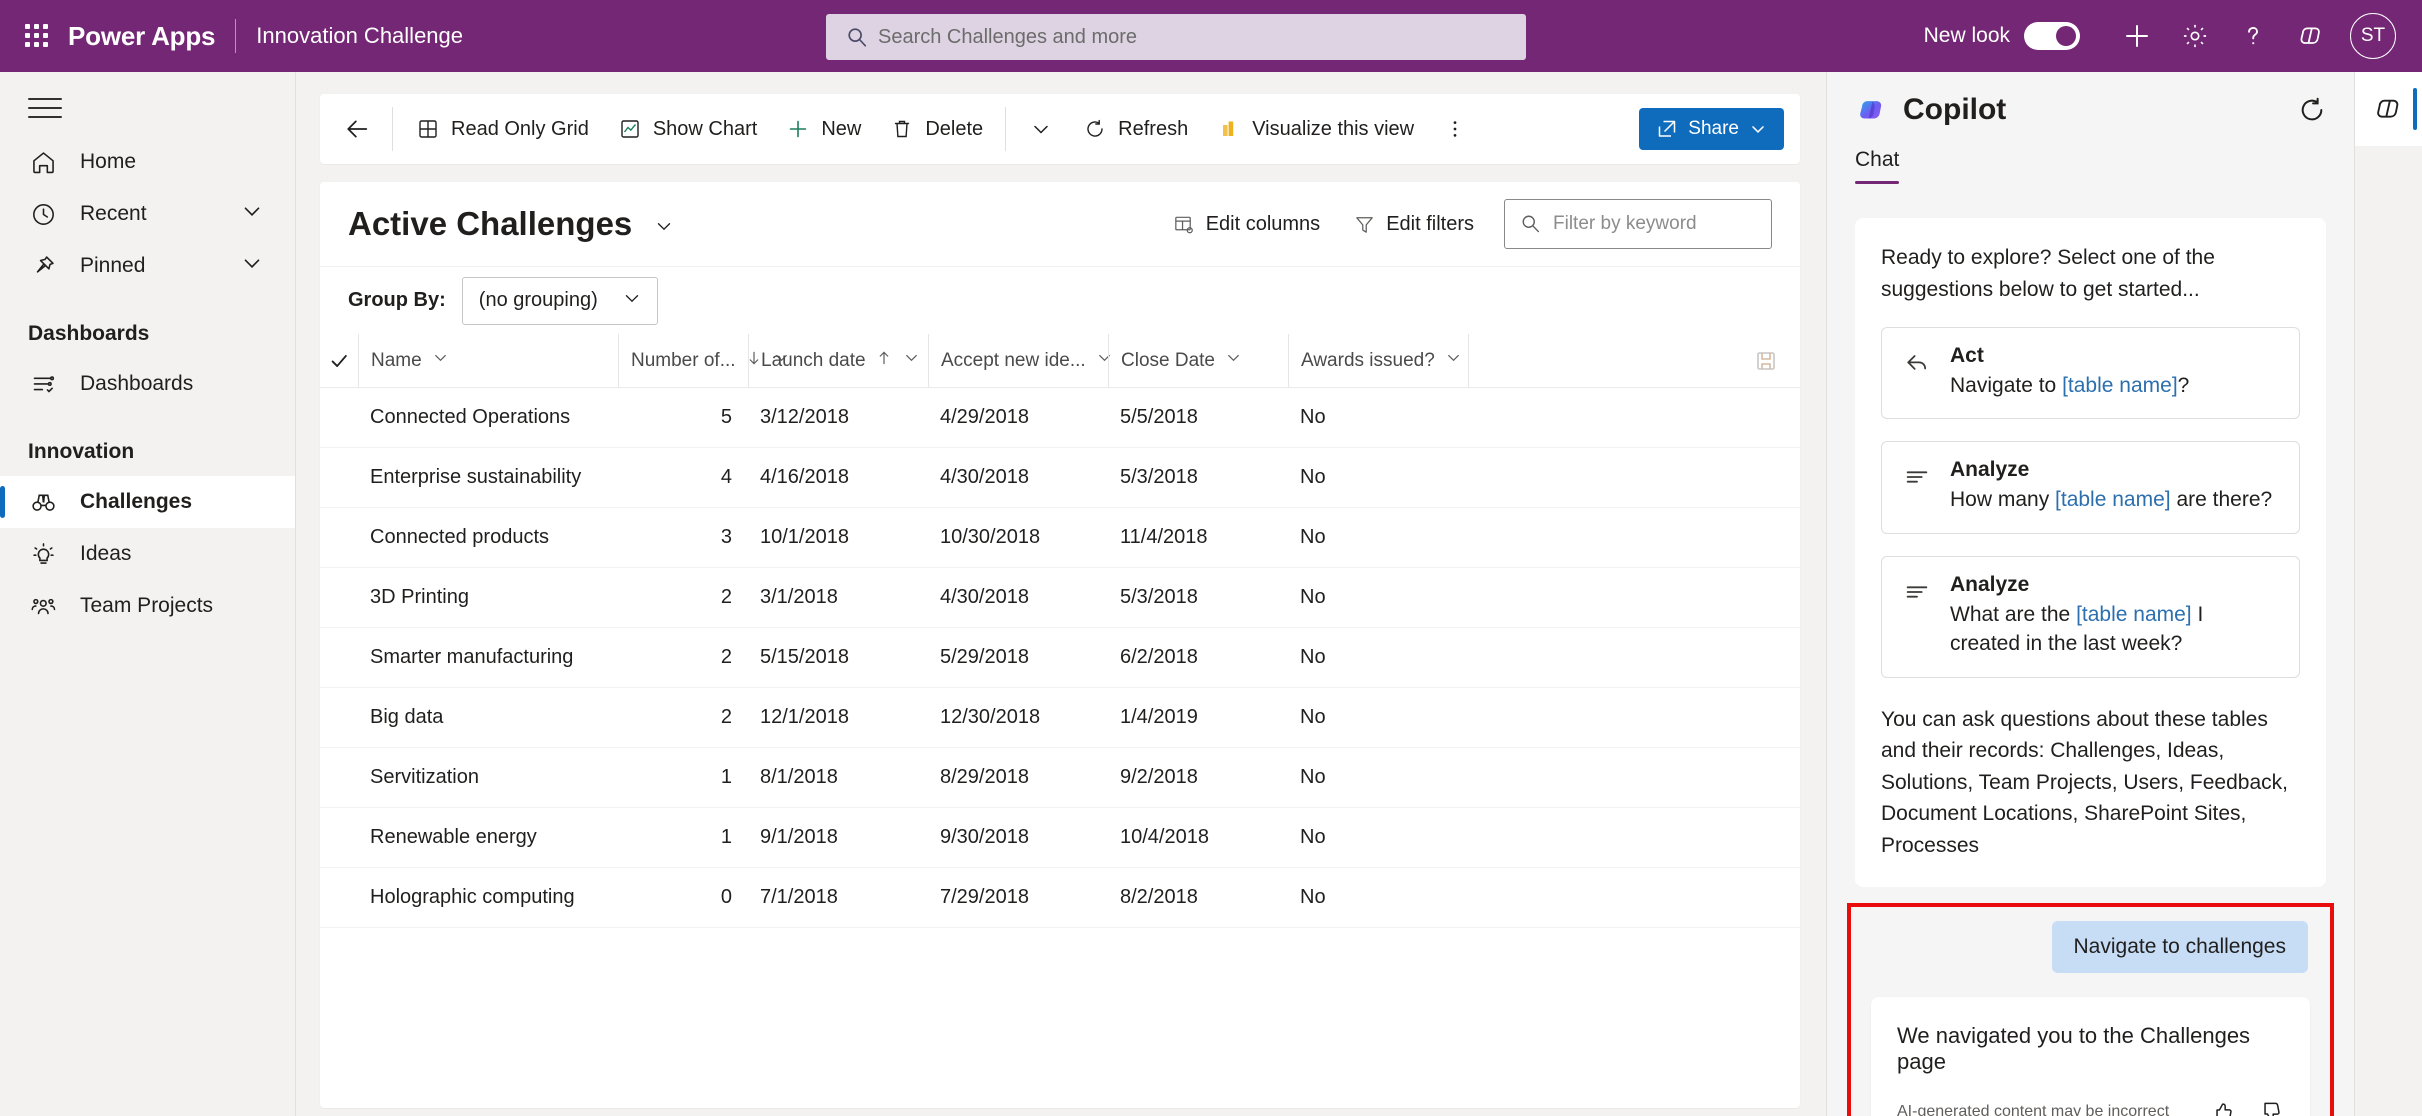 This screenshot has height=1116, width=2422. Describe the element at coordinates (37, 36) in the screenshot. I see `app-launcher-icon` at that location.